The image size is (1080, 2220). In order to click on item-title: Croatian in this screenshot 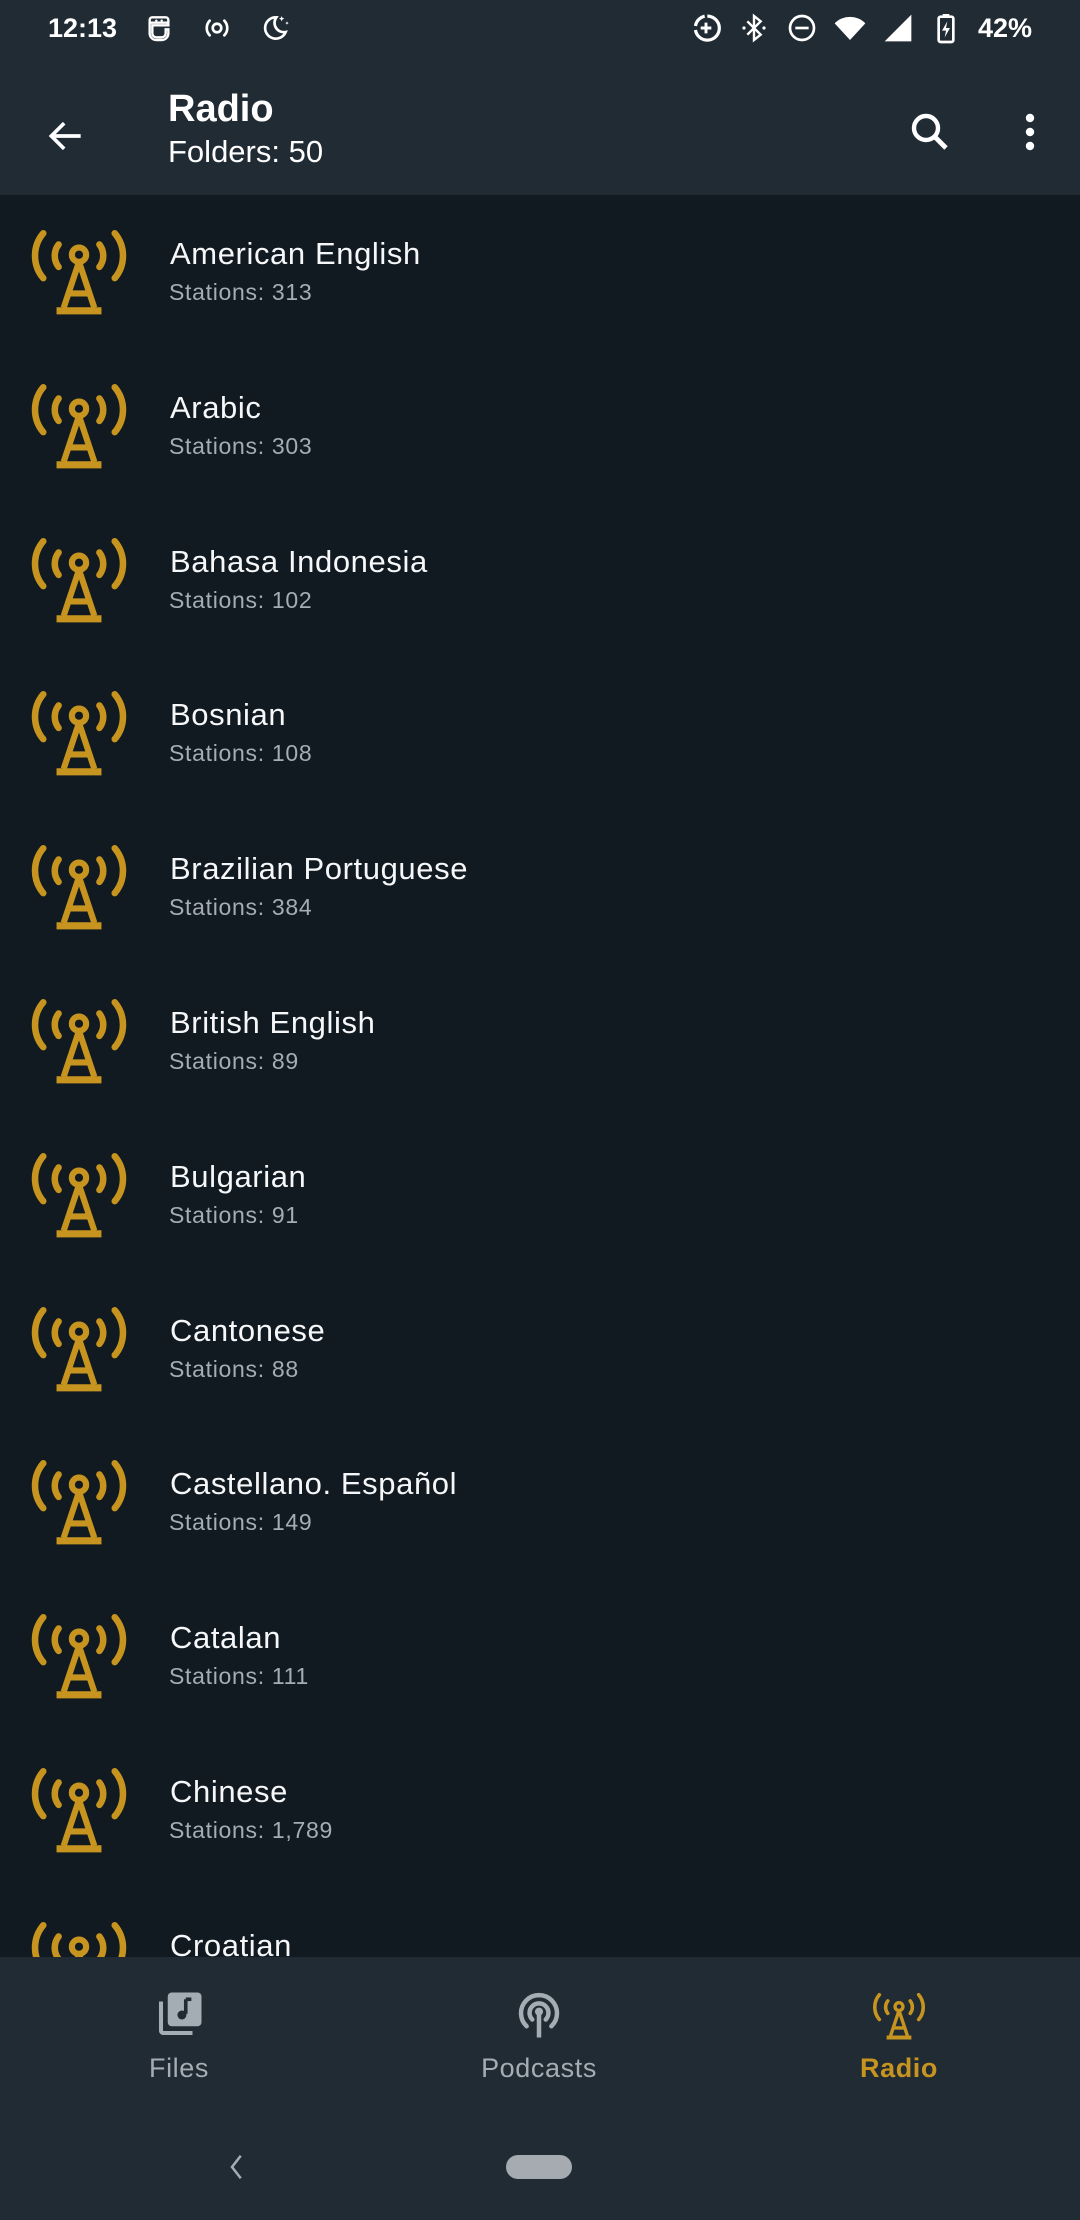, I will do `click(231, 1942)`.